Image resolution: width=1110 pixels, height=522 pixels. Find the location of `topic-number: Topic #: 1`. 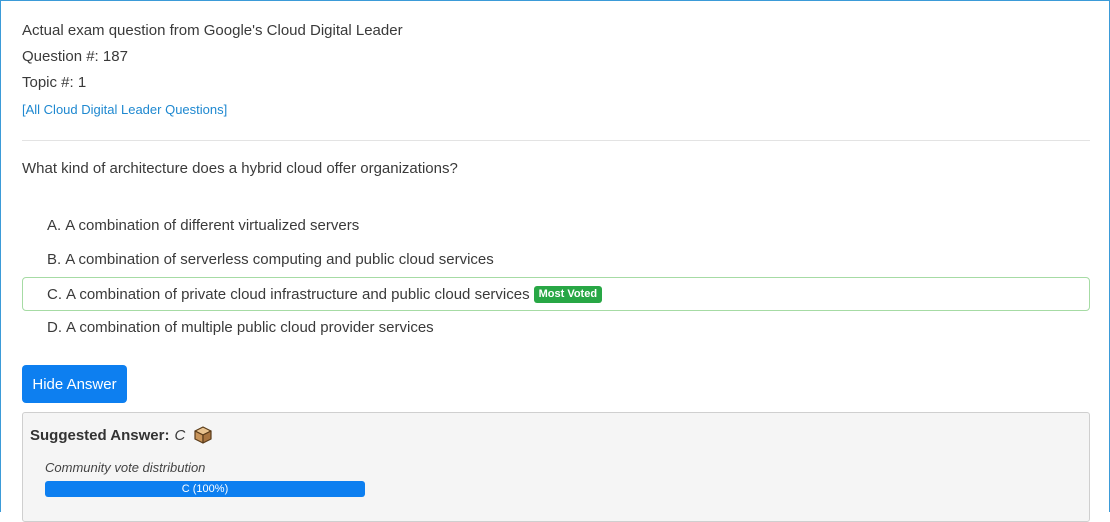

topic-number: Topic #: 1 is located at coordinates (54, 82).